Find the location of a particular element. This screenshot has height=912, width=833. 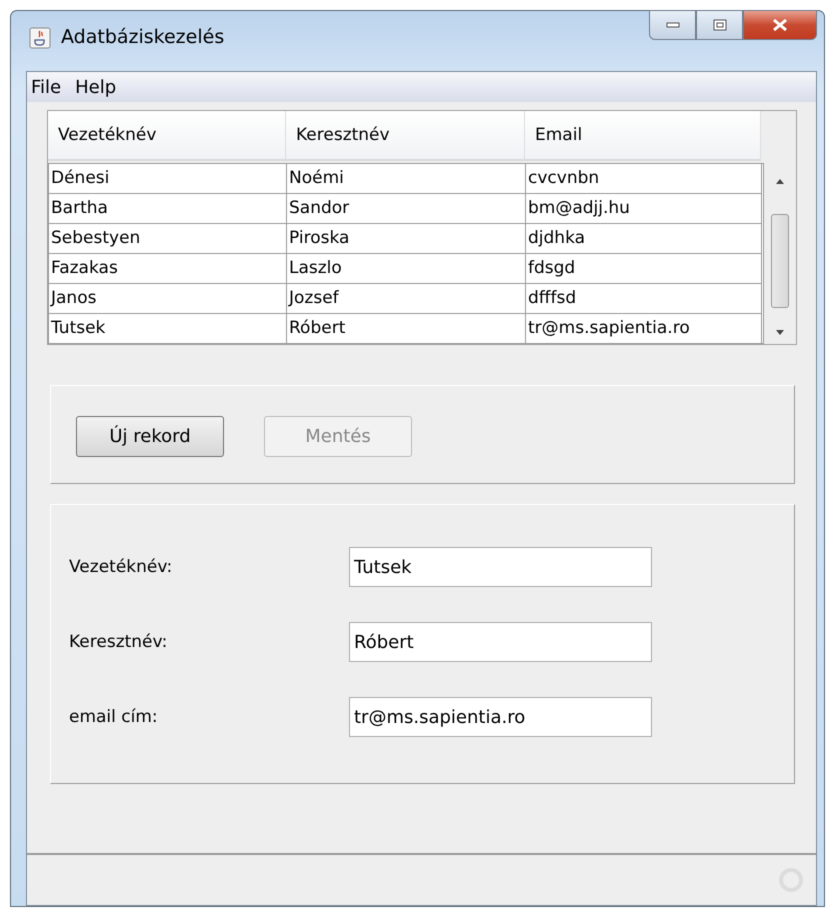

table-cell: djdhka is located at coordinates (644, 239).